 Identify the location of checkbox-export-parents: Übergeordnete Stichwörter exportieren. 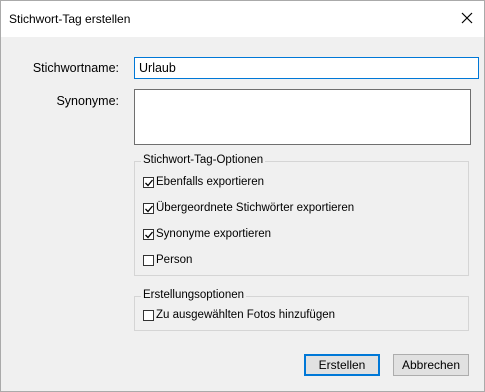
(248, 208).